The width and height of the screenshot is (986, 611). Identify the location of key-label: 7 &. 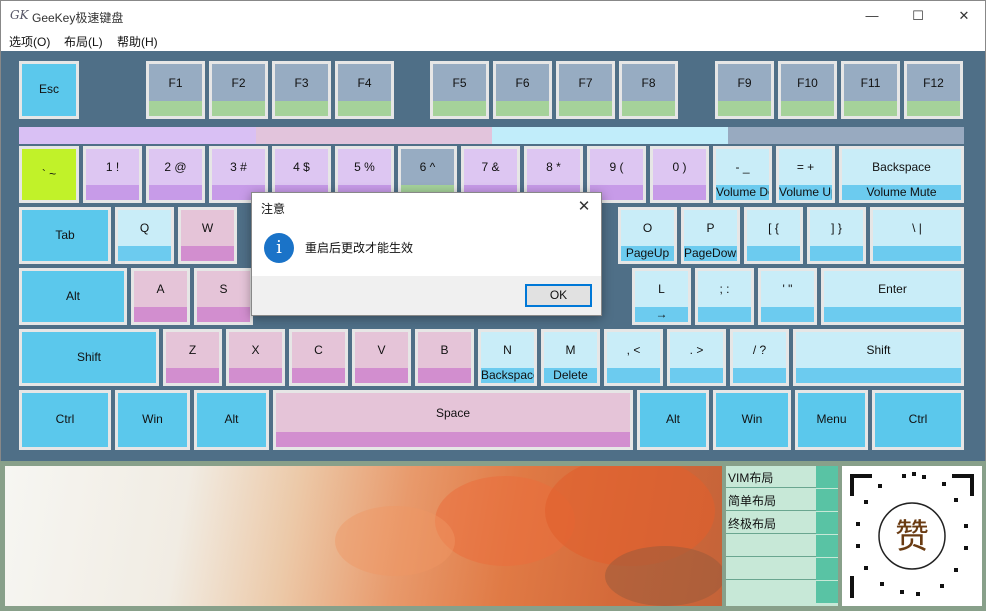
(490, 167).